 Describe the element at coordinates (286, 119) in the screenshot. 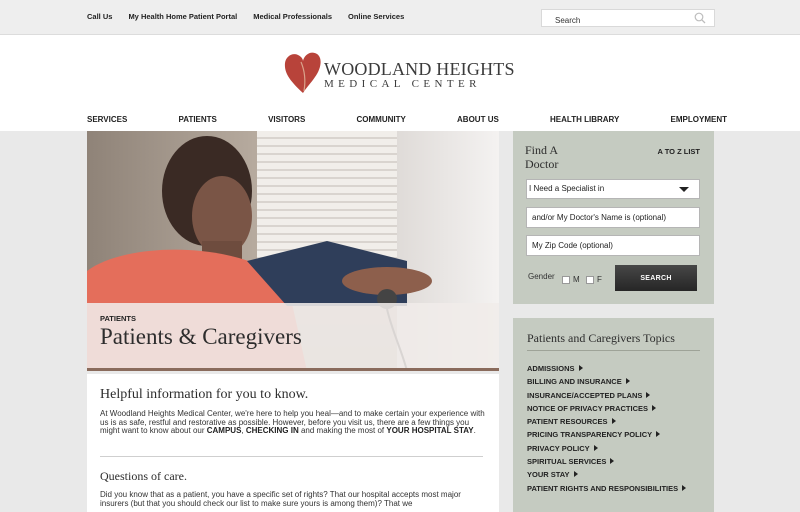

I see `nav-visitors: VISITORS` at that location.